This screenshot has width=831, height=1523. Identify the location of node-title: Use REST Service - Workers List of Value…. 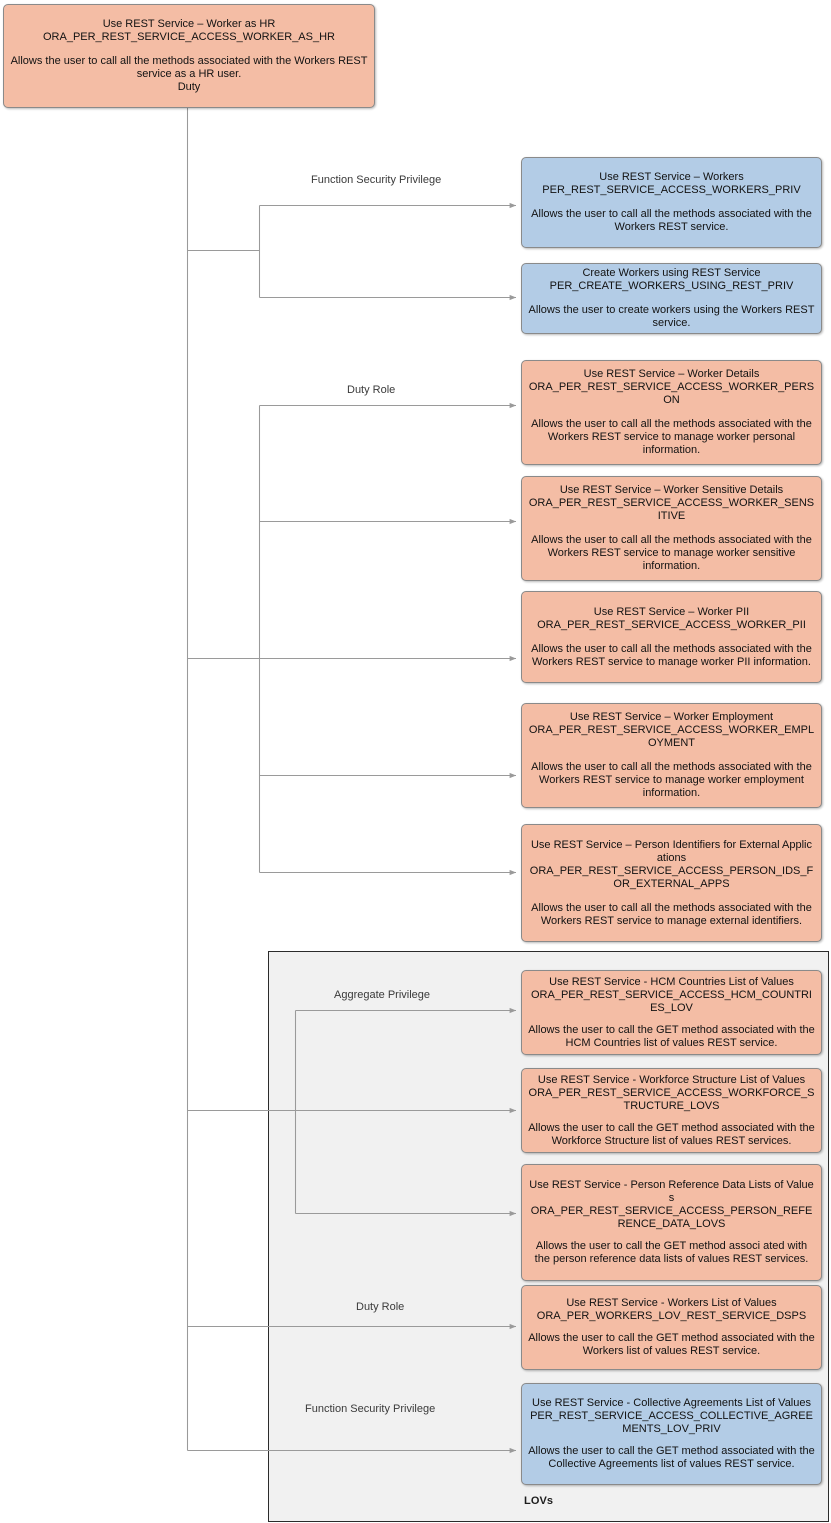
(671, 1309).